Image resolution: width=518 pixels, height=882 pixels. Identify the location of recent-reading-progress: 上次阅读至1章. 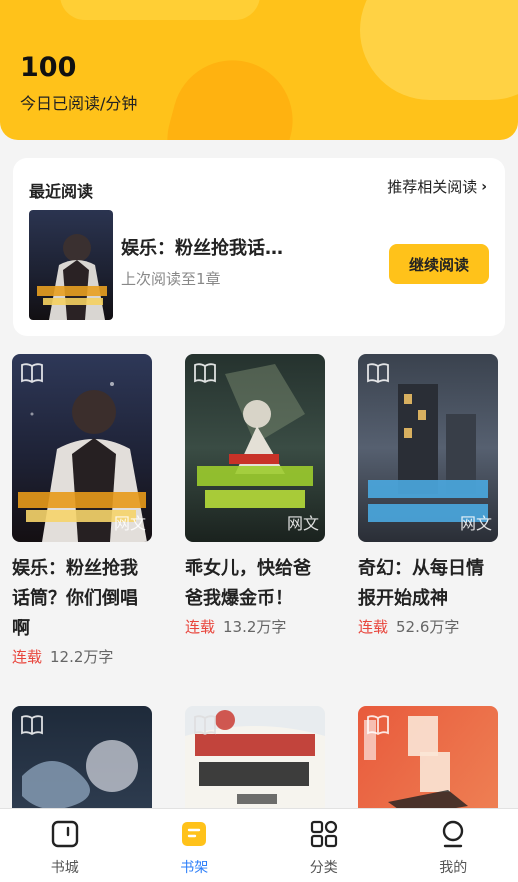
(171, 279).